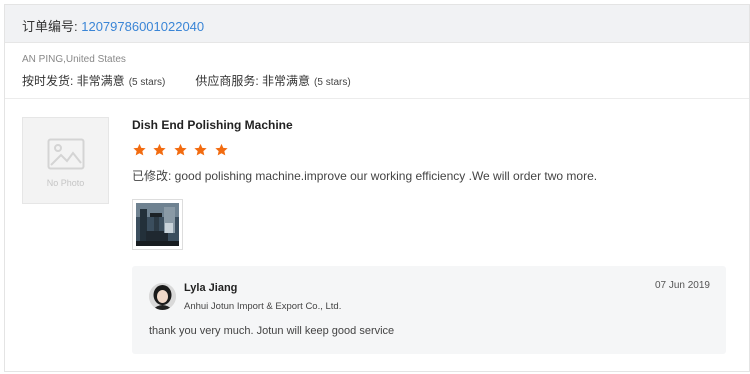  What do you see at coordinates (147, 82) in the screenshot?
I see `delivery-rating-stars: (5 stars)` at bounding box center [147, 82].